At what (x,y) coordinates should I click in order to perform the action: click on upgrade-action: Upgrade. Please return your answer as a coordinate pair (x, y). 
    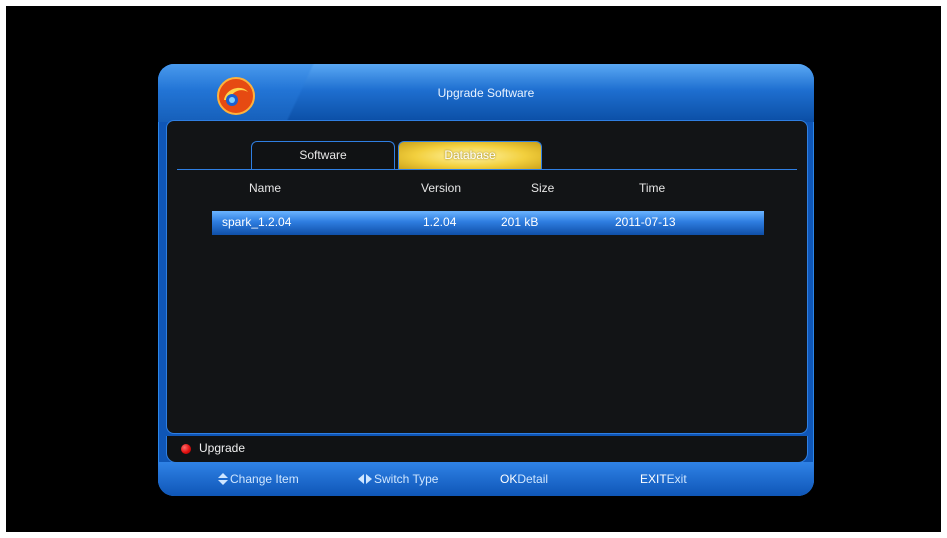
    Looking at the image, I should click on (222, 448).